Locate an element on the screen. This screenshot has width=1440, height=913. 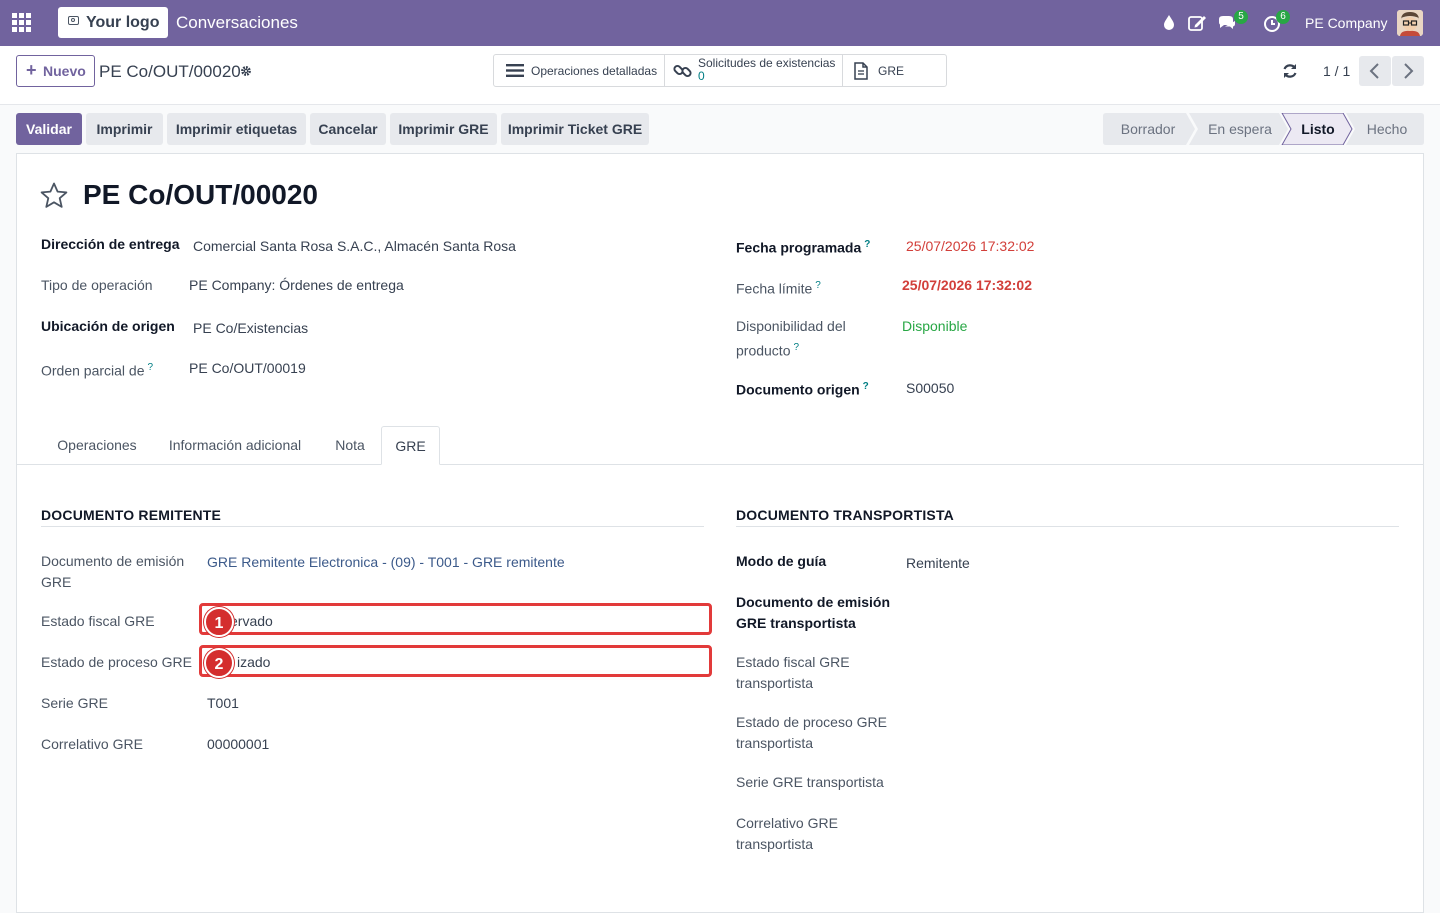
status-bar: Borrador En espera Listo Hecho is located at coordinates (1263, 129).